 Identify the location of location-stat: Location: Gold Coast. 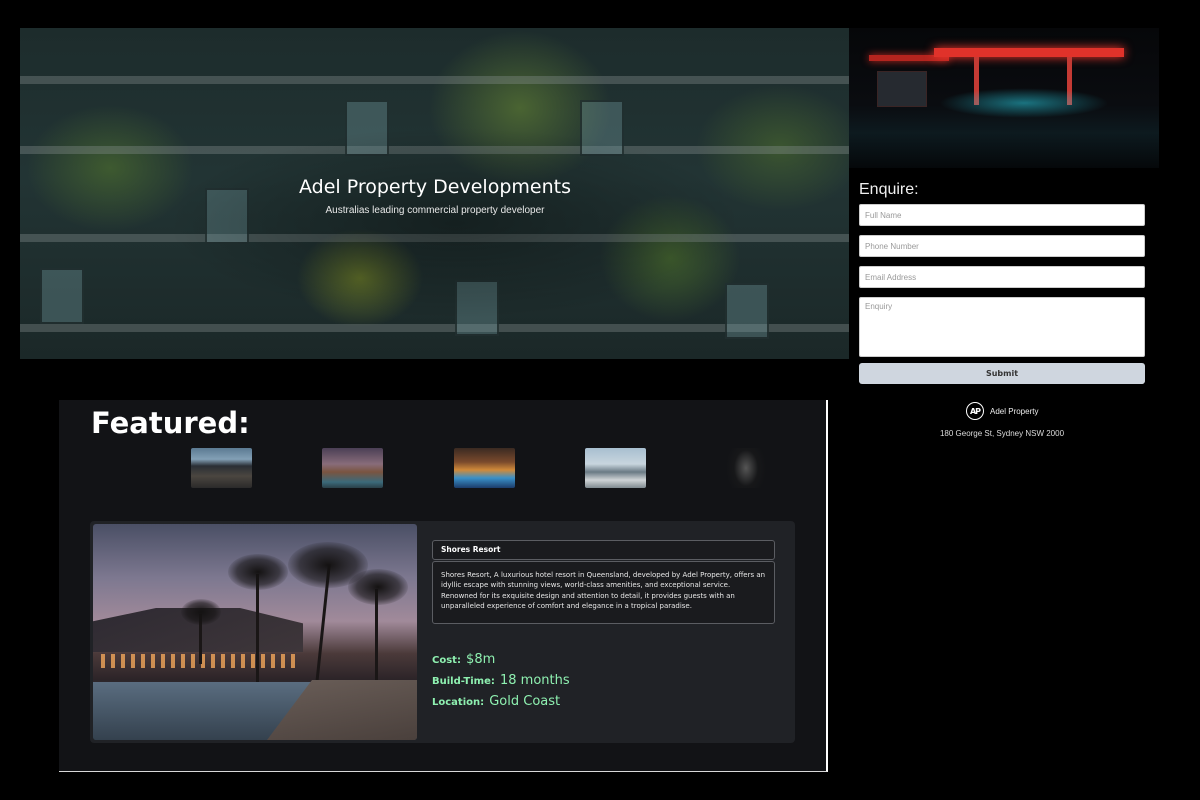
(496, 699).